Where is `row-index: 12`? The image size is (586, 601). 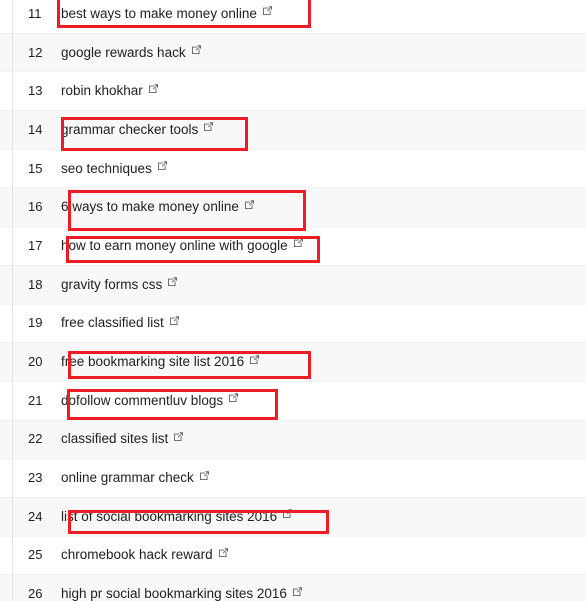
row-index: 12 is located at coordinates (35, 52).